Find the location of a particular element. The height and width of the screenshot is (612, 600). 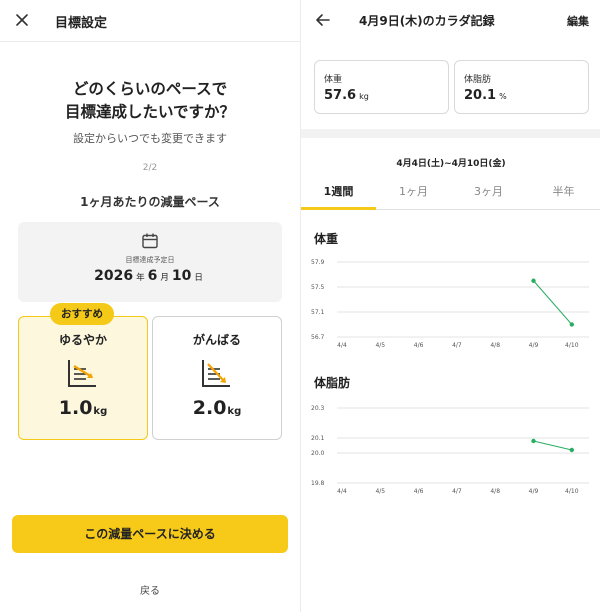

y-tick-label: 57.9 is located at coordinates (318, 262).